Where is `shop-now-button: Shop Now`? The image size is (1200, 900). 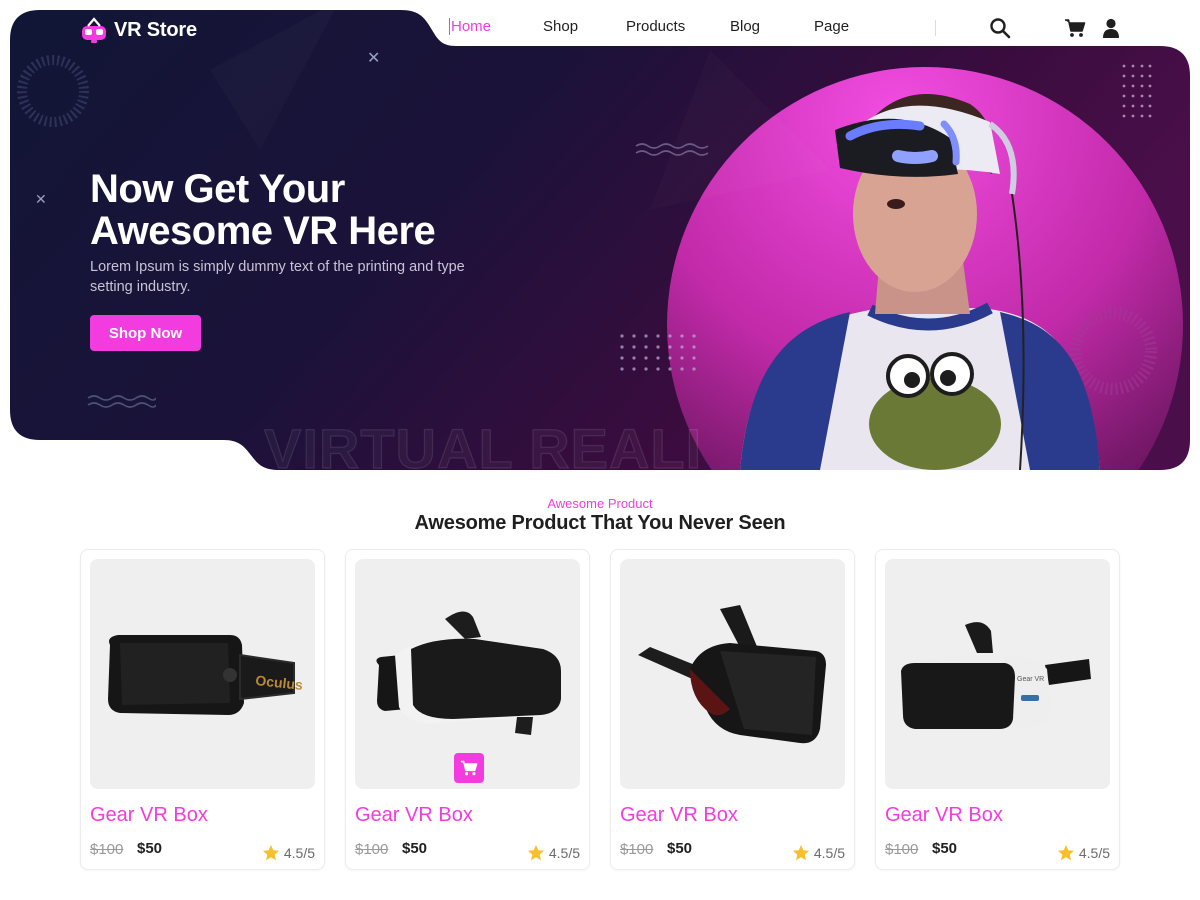 shop-now-button: Shop Now is located at coordinates (145, 333).